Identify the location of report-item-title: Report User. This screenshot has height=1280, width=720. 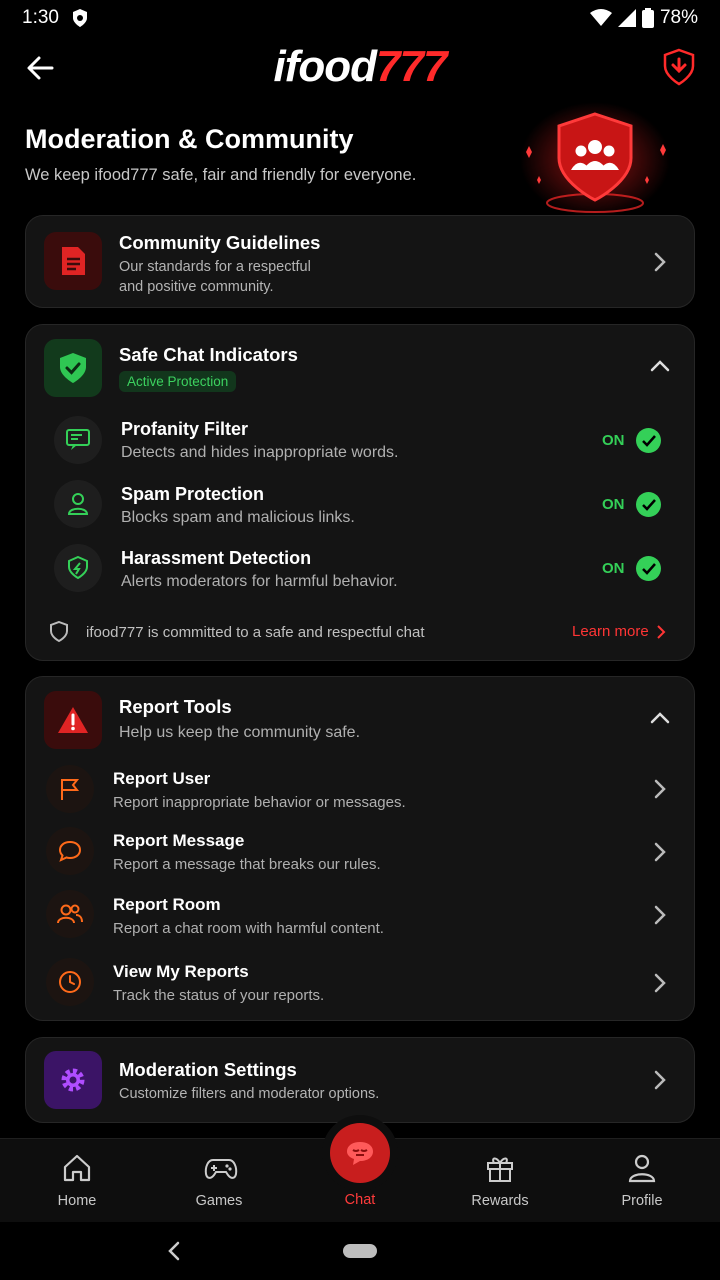
(162, 778).